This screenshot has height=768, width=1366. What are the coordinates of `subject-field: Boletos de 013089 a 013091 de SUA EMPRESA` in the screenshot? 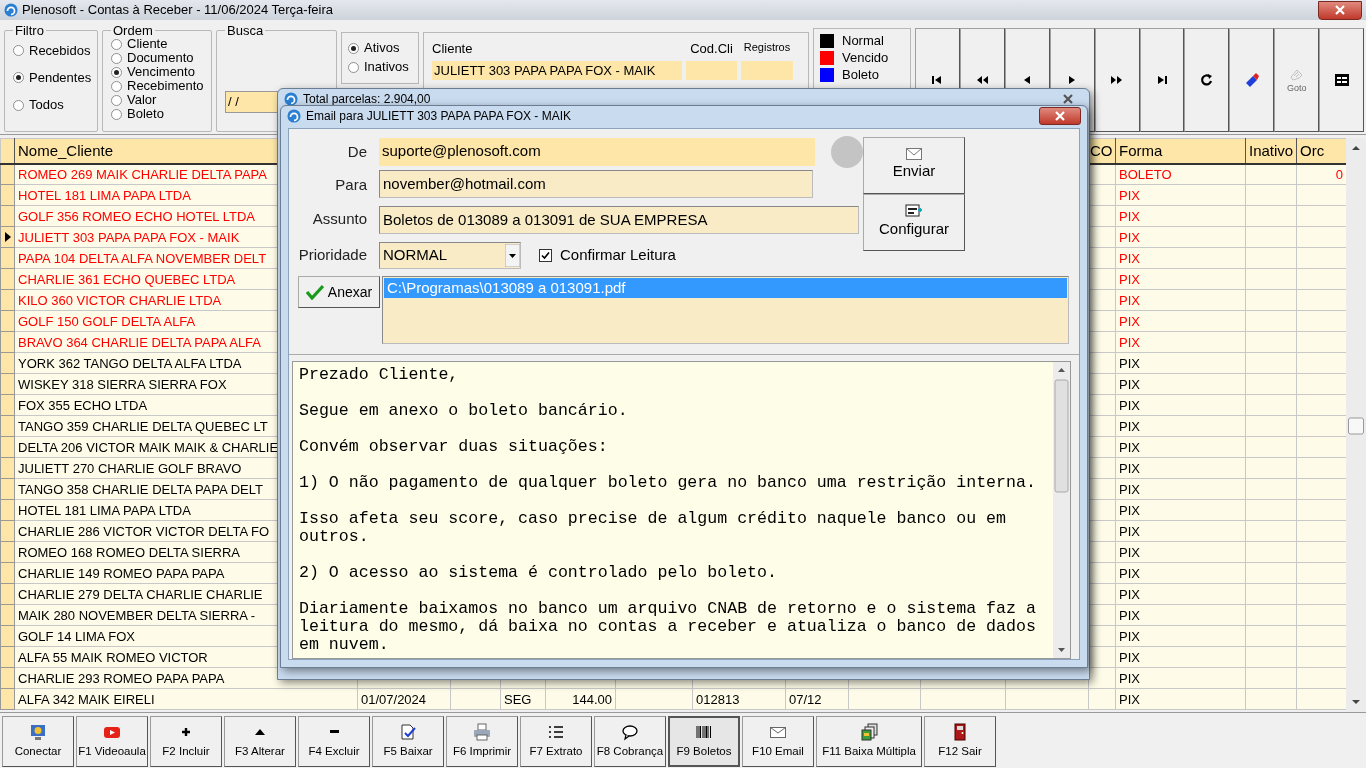 It's located at (619, 219).